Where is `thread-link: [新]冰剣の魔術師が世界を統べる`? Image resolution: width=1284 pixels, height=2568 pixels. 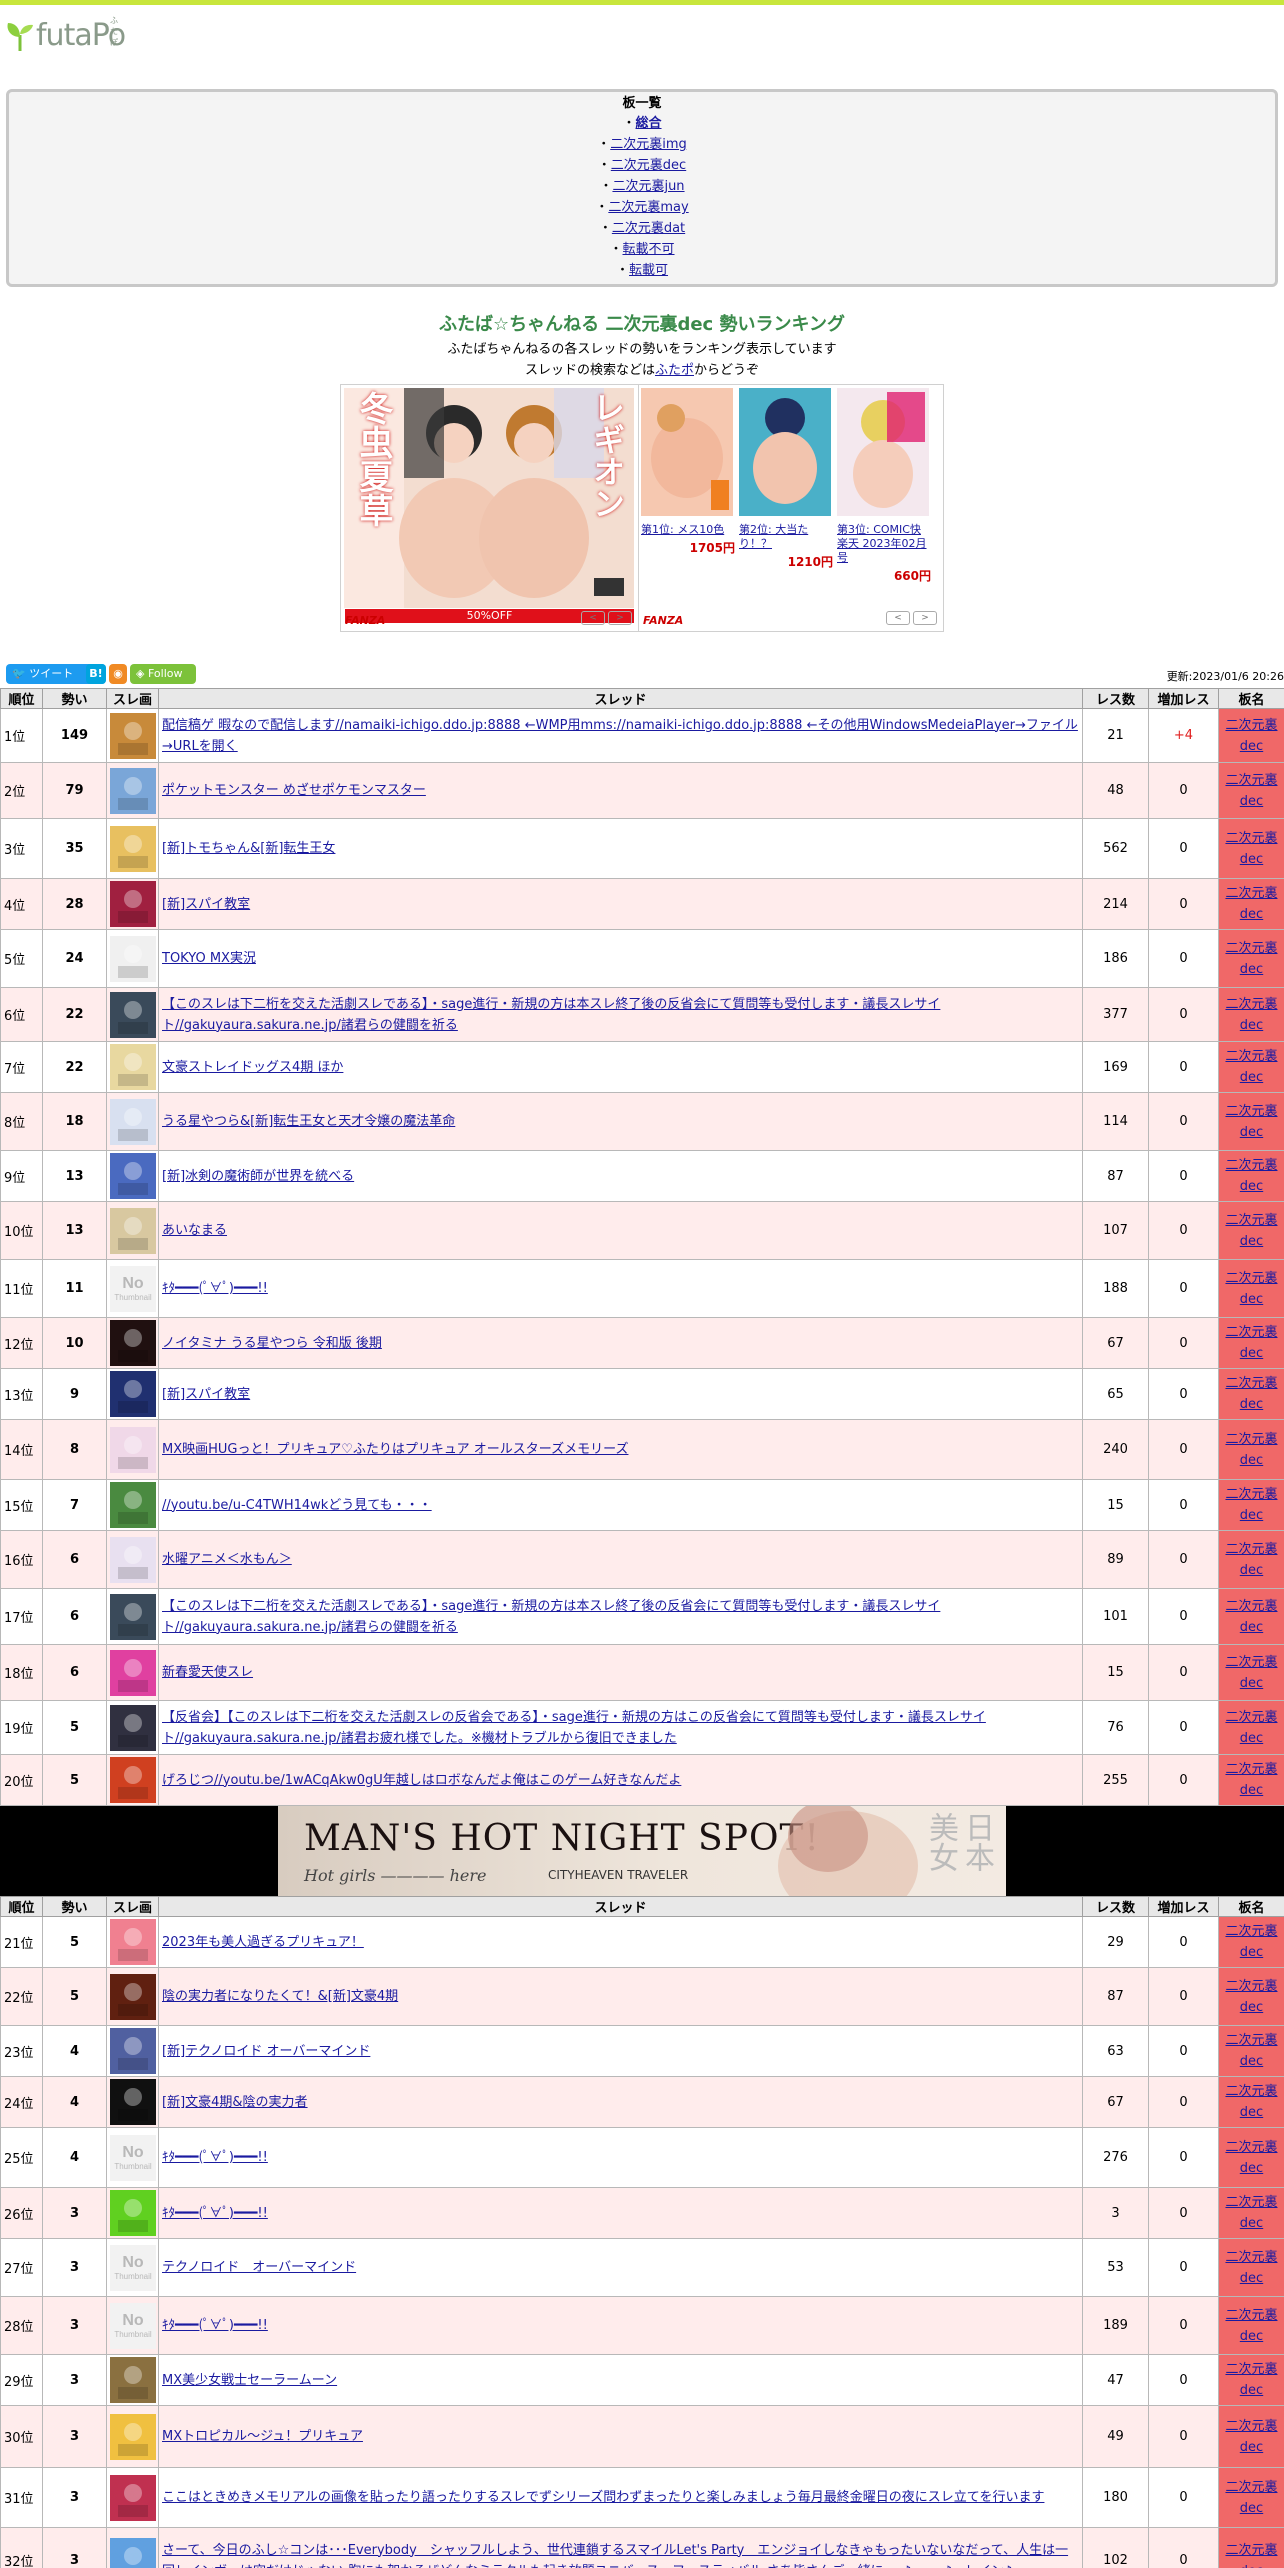
thread-link: [新]冰剣の魔術師が世界を統べる is located at coordinates (258, 1176).